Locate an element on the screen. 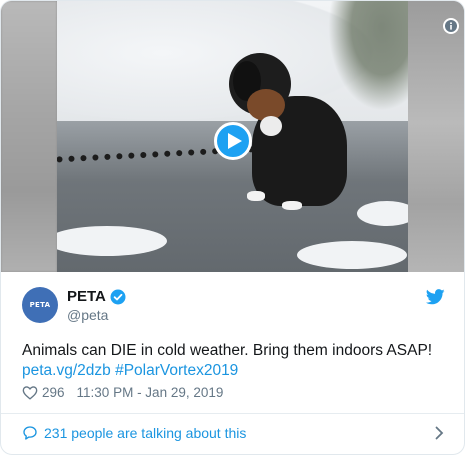 The width and height of the screenshot is (465, 461). twitter-bird-icon is located at coordinates (435, 299).